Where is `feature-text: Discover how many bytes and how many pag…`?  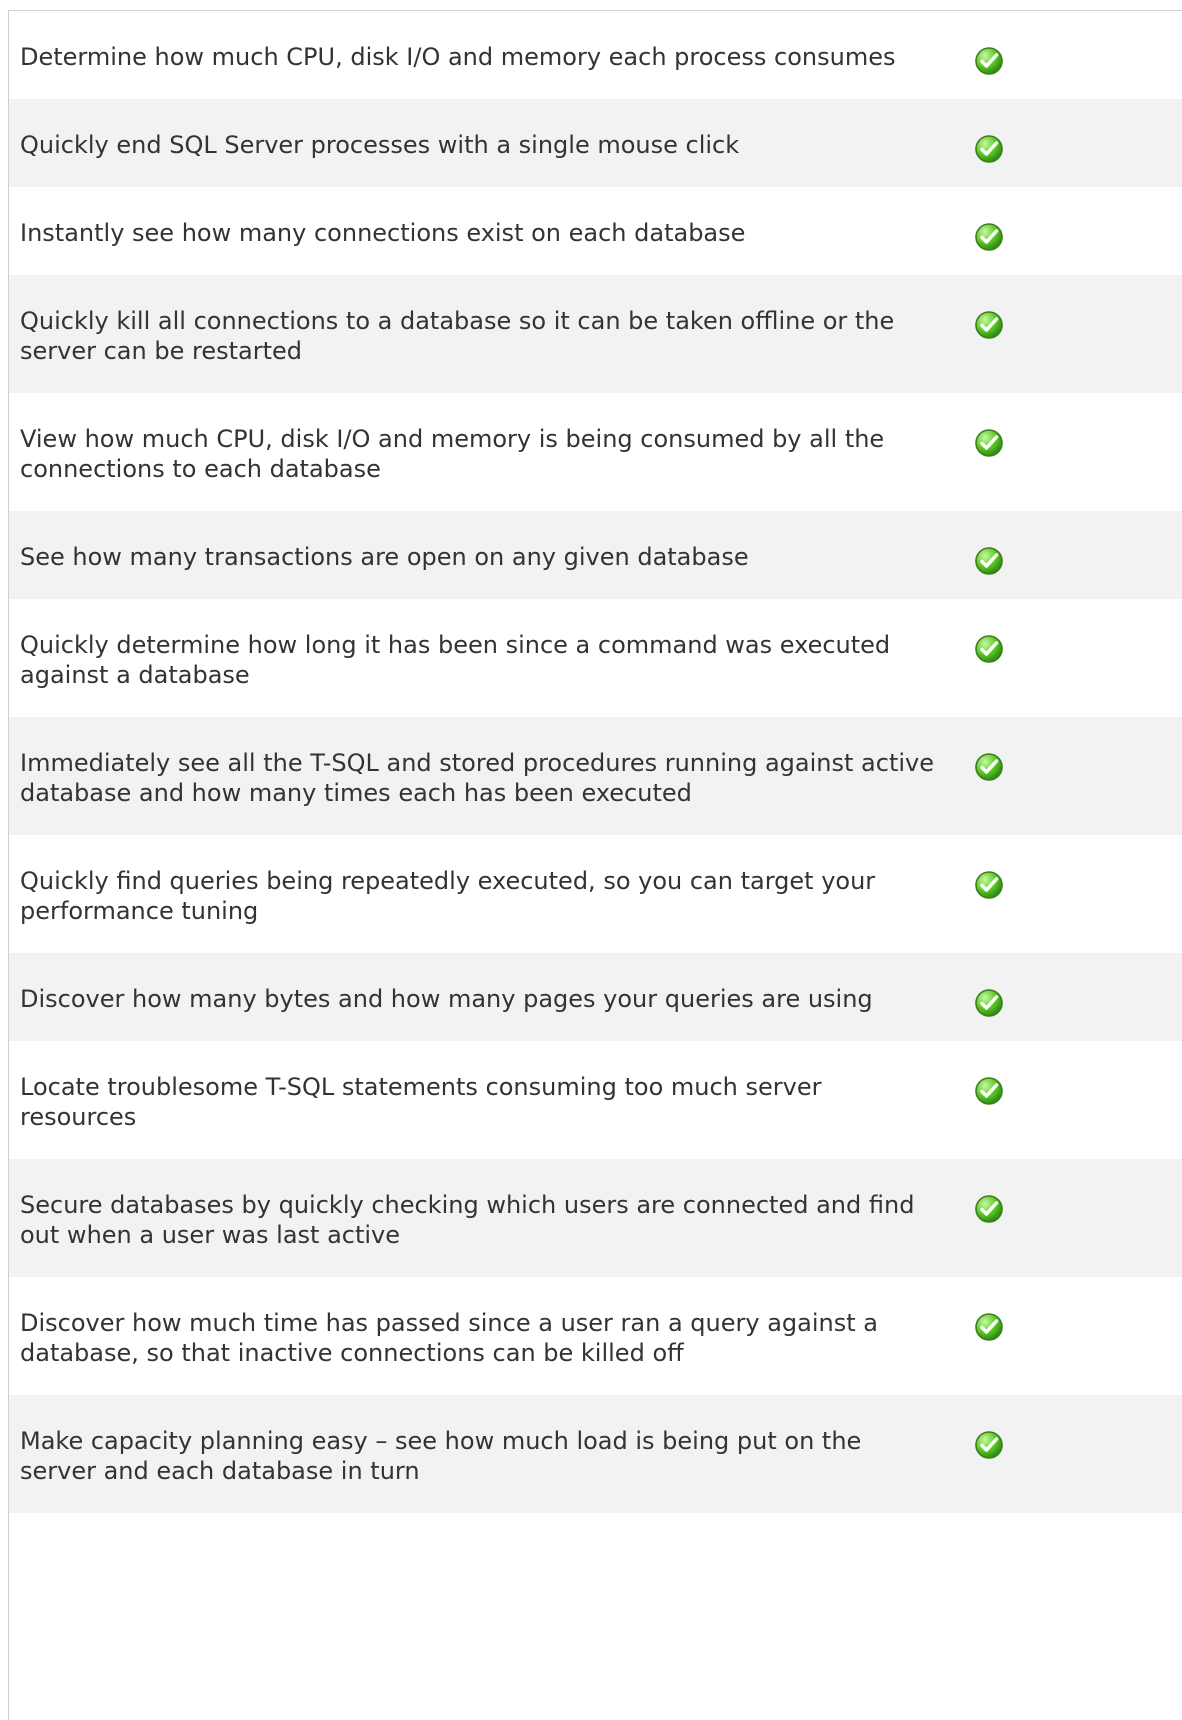 feature-text: Discover how many bytes and how many pag… is located at coordinates (446, 999).